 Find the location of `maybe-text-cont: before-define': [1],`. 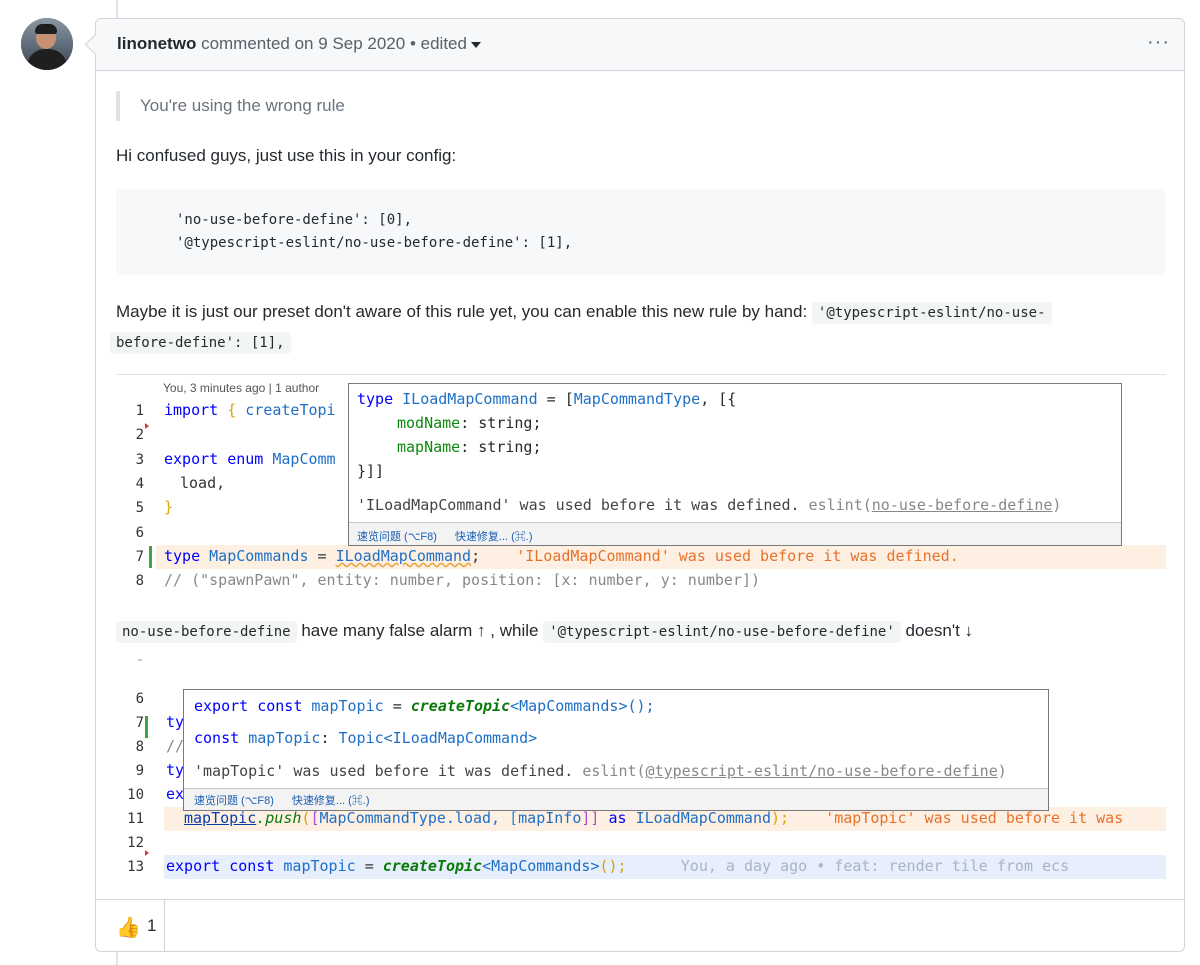

maybe-text-cont: before-define': [1], is located at coordinates (200, 342).